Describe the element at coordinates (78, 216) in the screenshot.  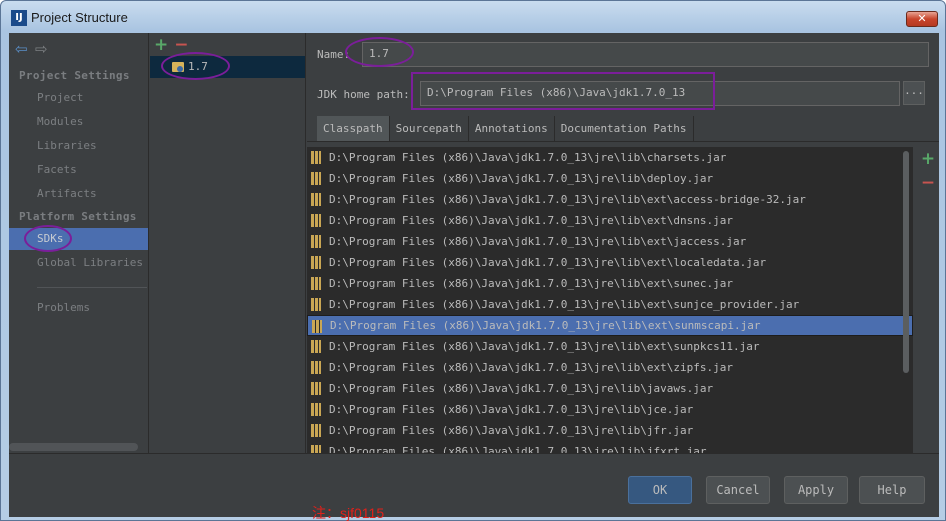
I see `platform-settings-header: Platform Settings` at that location.